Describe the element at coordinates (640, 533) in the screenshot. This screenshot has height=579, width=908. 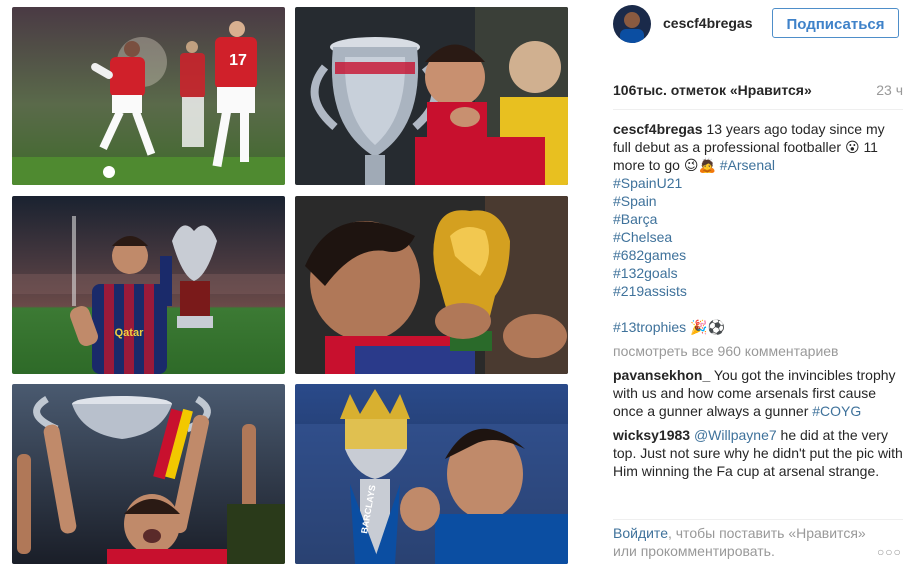
I see `login-link: Войдите` at that location.